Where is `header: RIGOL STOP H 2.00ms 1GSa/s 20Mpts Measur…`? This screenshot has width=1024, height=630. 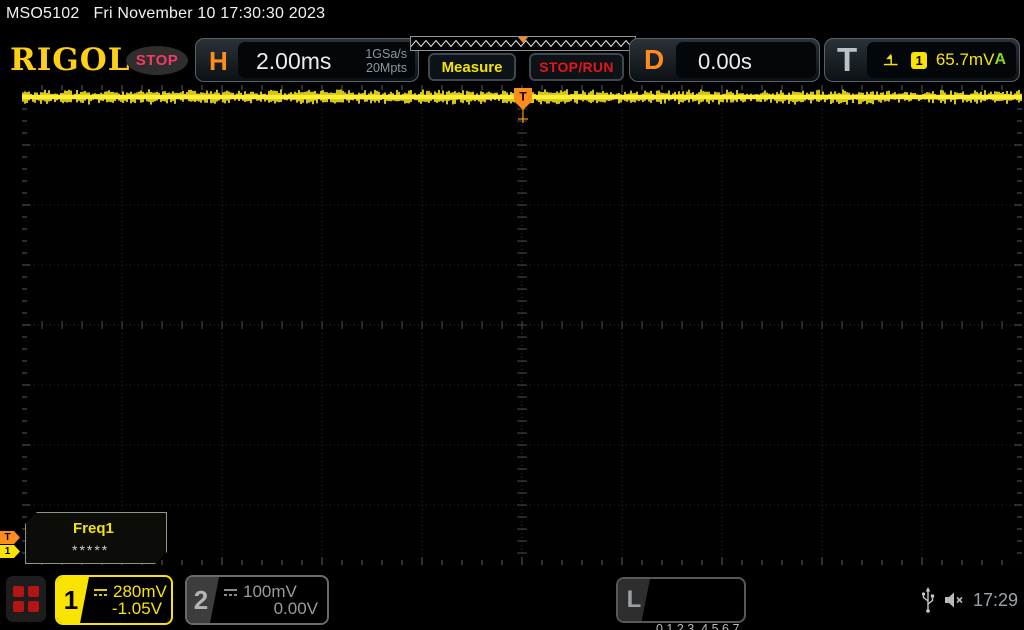 header: RIGOL STOP H 2.00ms 1GSa/s 20Mpts Measur… is located at coordinates (512, 57).